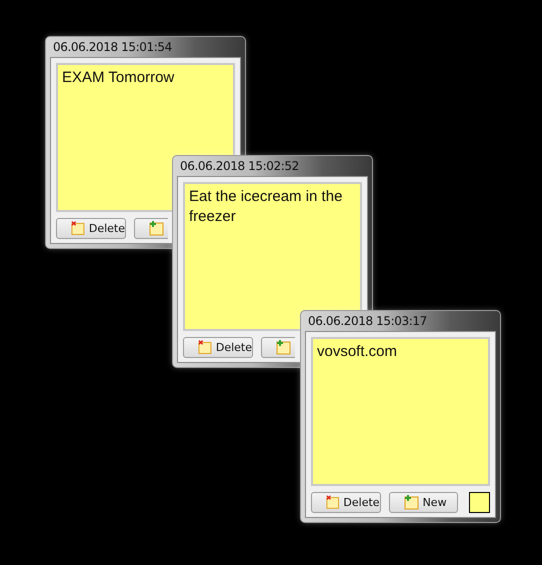  I want to click on window-title: 06.06.2018 15:02:52, so click(239, 166).